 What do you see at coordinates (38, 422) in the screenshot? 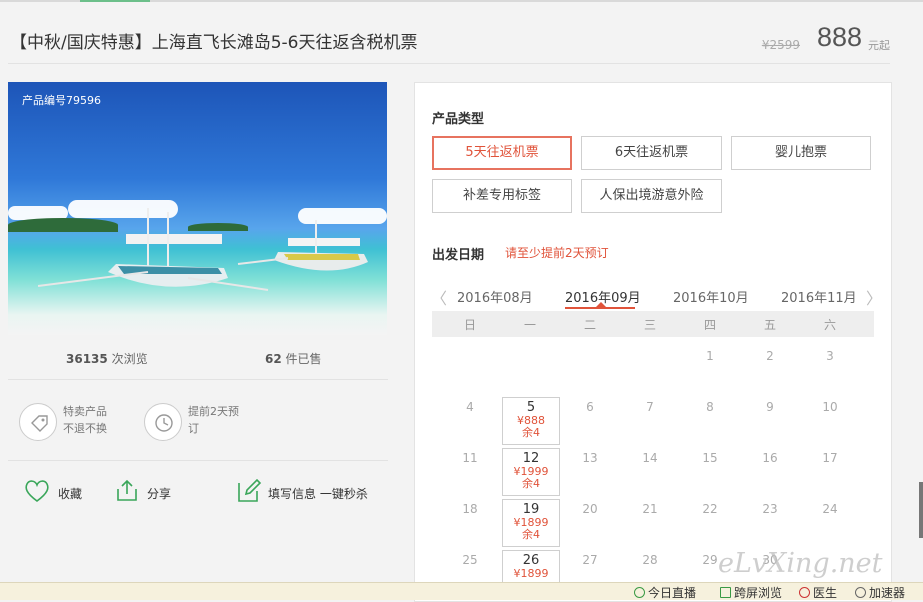
I see `tag-icon` at bounding box center [38, 422].